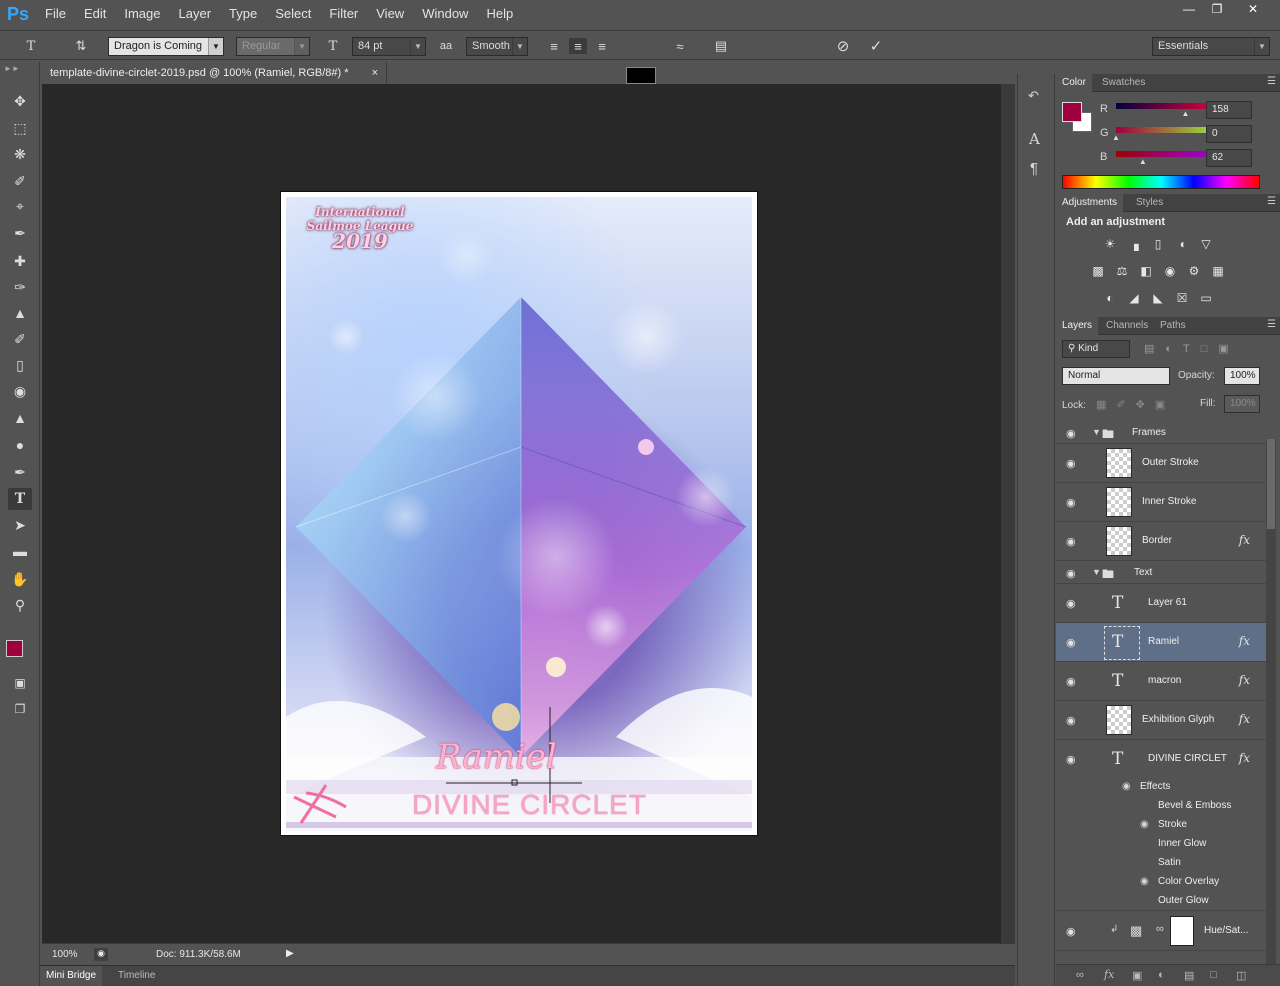 This screenshot has width=1280, height=986. Describe the element at coordinates (1182, 244) in the screenshot. I see `exposure-icon: ◖` at that location.